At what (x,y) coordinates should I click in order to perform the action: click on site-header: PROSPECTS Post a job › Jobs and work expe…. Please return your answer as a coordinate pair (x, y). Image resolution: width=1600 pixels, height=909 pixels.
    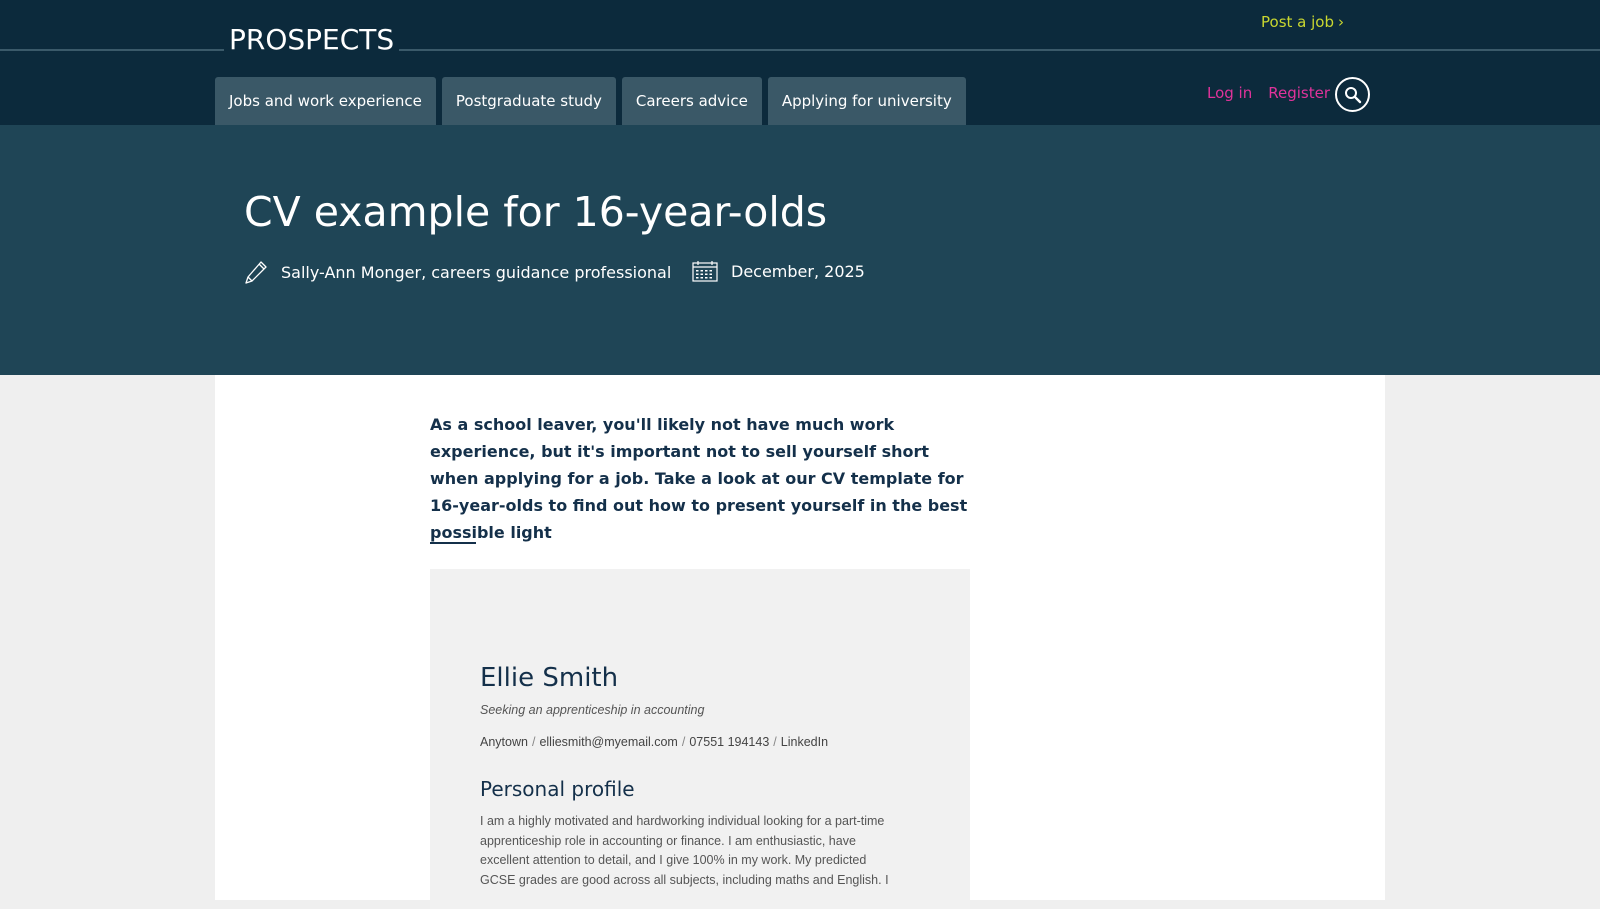
    Looking at the image, I should click on (800, 62).